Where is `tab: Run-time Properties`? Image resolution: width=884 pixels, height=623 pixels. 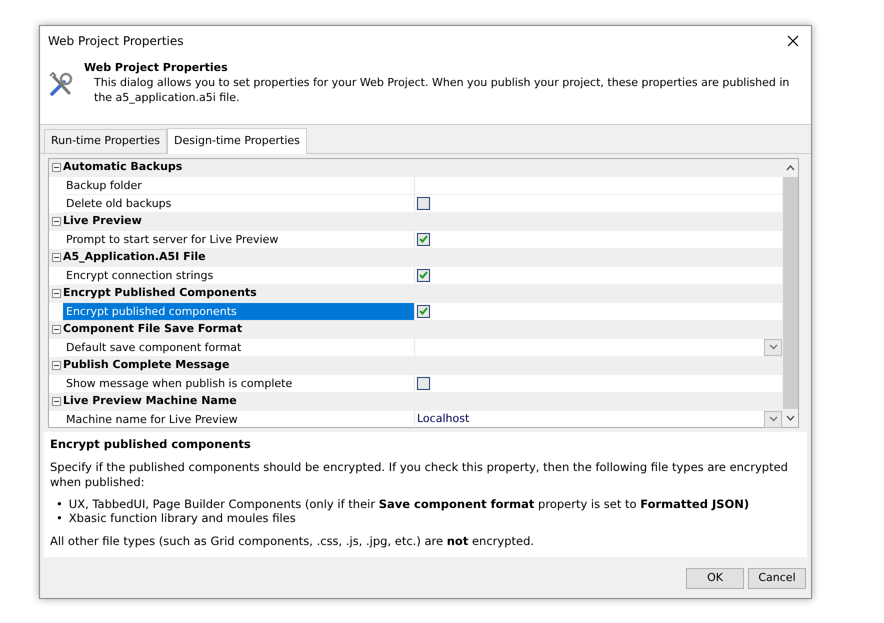
tab: Run-time Properties is located at coordinates (106, 140).